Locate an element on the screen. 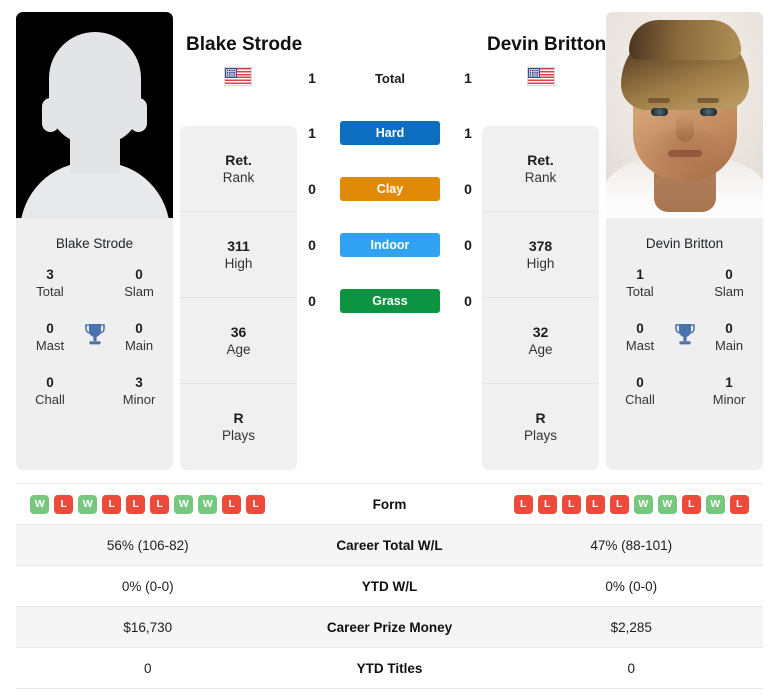  titles-mast-label-right: Mast is located at coordinates (640, 345).